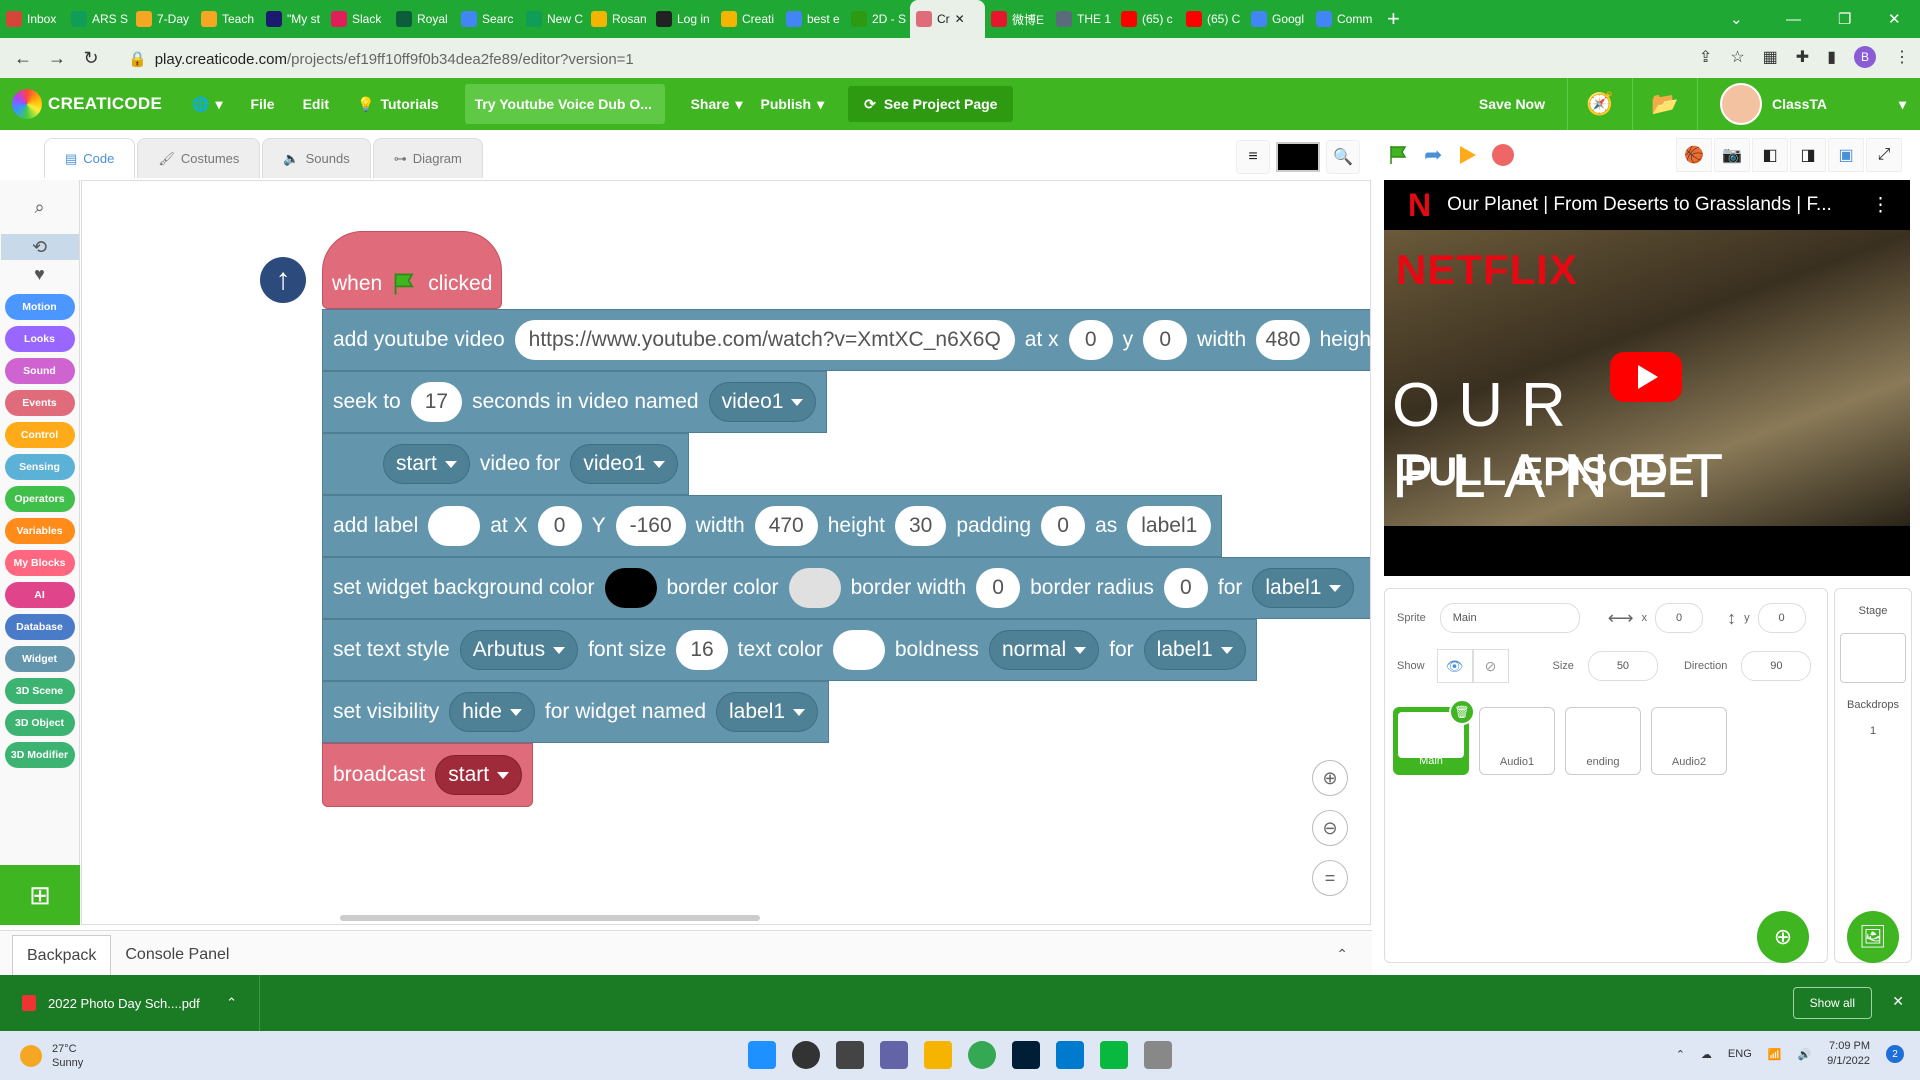 The height and width of the screenshot is (1080, 1920). I want to click on browser-tab: 7-Day, so click(162, 19).